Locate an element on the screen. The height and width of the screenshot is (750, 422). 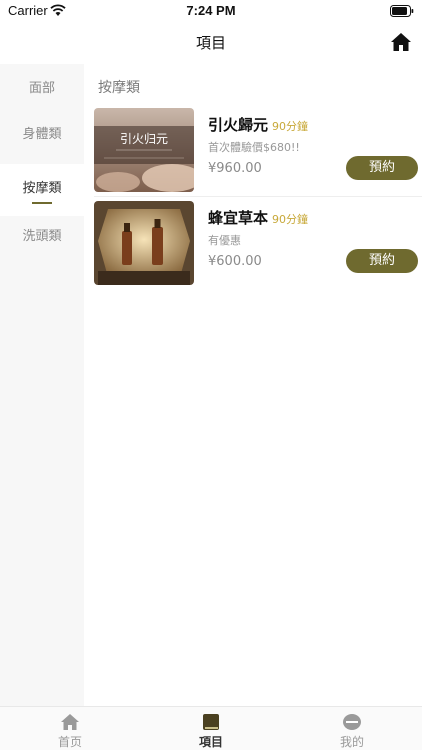
service-image: 引火归元 is located at coordinates (144, 150).